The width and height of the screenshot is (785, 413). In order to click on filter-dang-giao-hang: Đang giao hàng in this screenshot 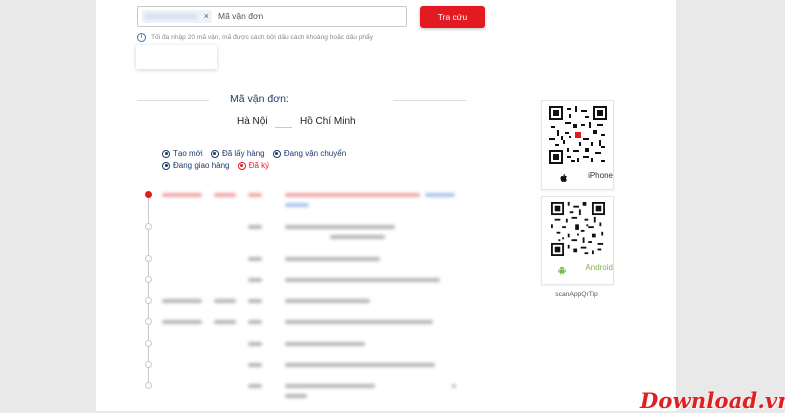, I will do `click(196, 165)`.